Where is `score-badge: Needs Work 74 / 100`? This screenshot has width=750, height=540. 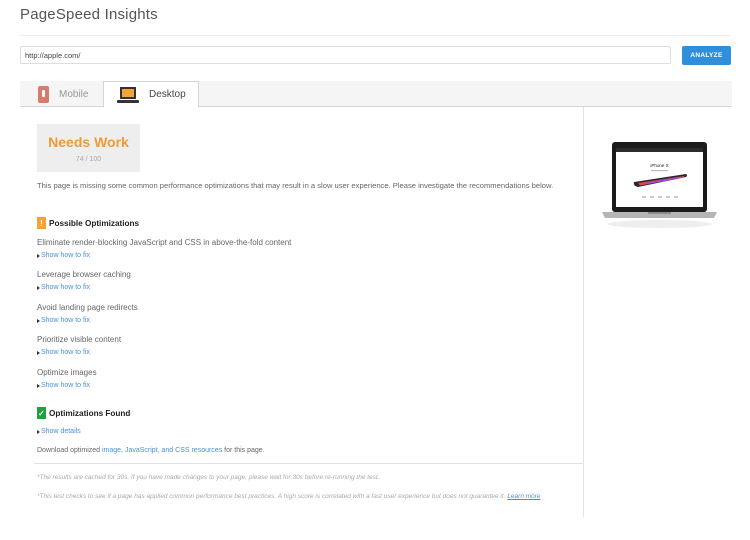 score-badge: Needs Work 74 / 100 is located at coordinates (88, 148).